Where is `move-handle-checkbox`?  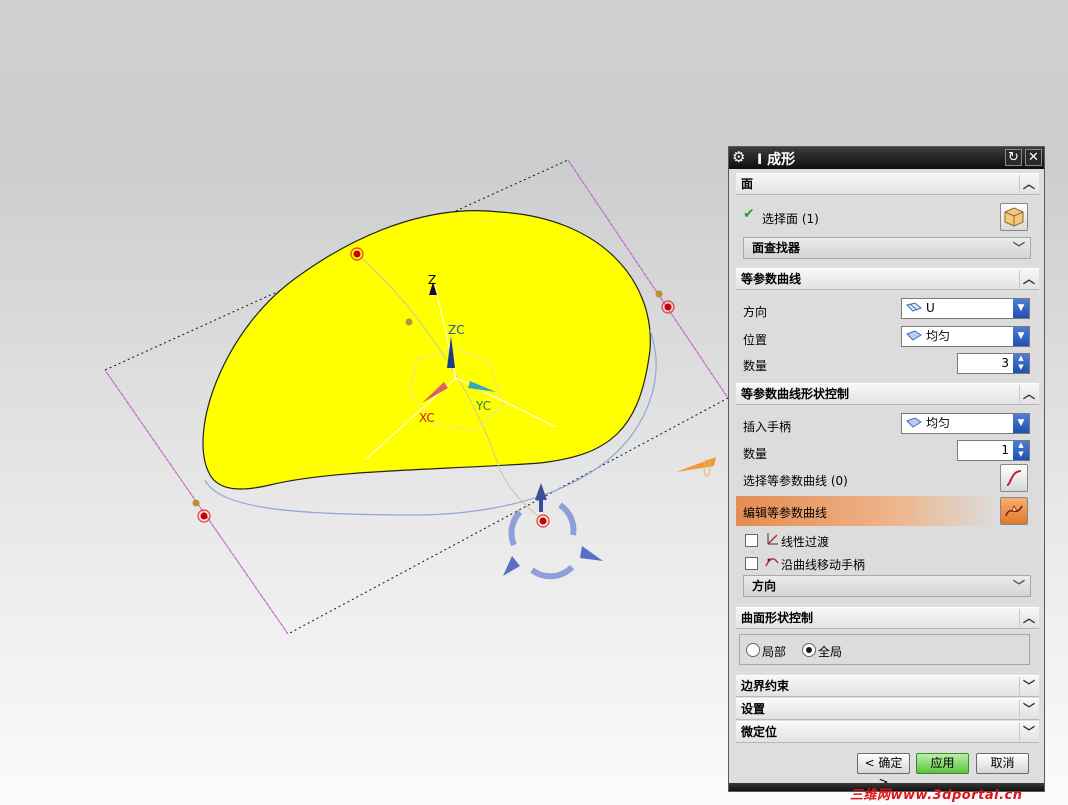 move-handle-checkbox is located at coordinates (751, 563).